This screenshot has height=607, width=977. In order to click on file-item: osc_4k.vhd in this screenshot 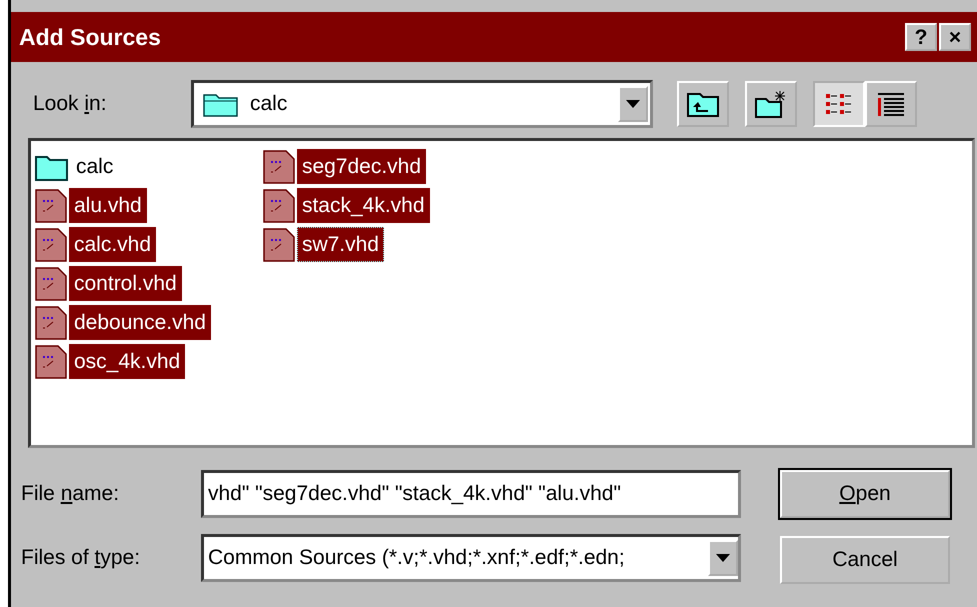, I will do `click(127, 362)`.